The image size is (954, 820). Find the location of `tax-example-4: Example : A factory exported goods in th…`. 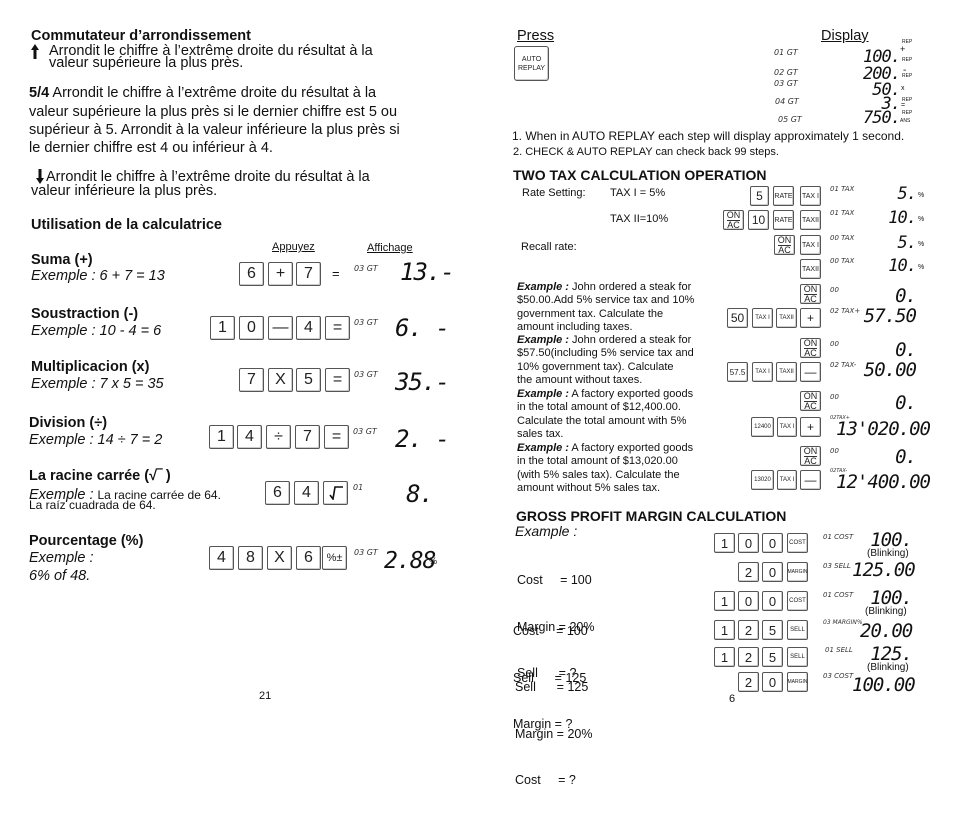

tax-example-4: Example : A factory exported goods in th… is located at coordinates (605, 468).